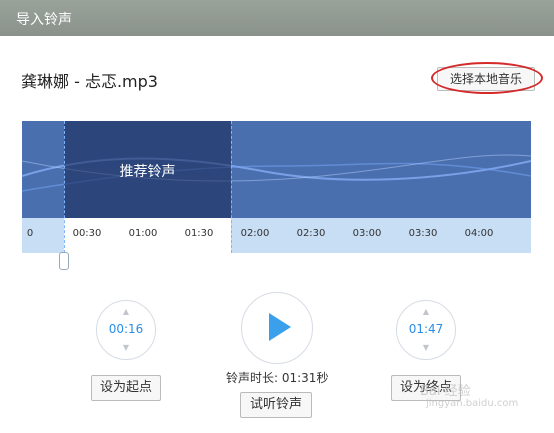  Describe the element at coordinates (147, 172) in the screenshot. I see `recommended-ringtone-label: 推荐铃声` at that location.